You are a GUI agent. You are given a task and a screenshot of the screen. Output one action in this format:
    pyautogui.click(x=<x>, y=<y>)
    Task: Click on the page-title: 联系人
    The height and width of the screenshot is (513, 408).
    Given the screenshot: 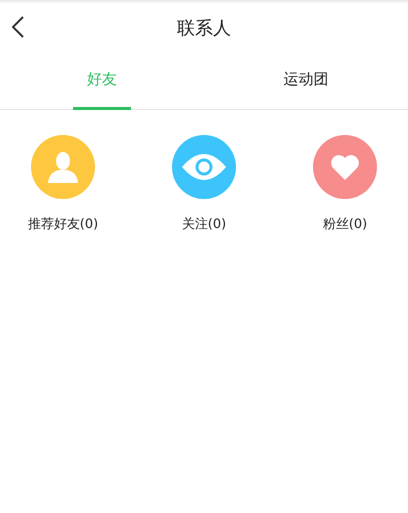 What is the action you would take?
    pyautogui.click(x=204, y=28)
    